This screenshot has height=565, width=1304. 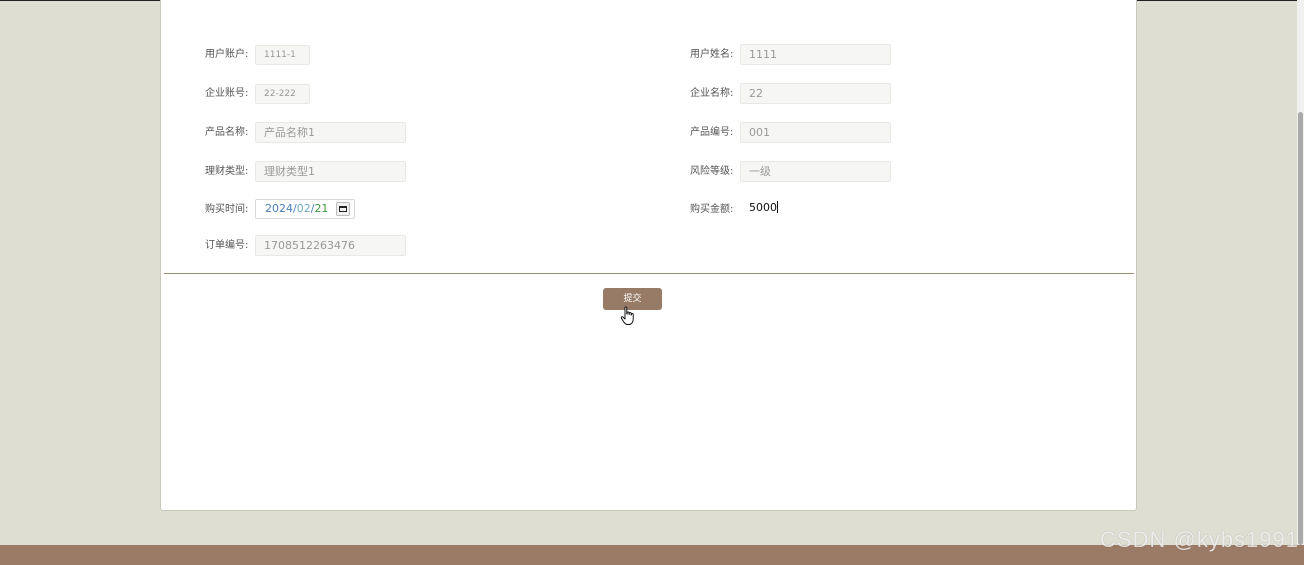 I want to click on product-code-label: 产品编号:, so click(x=712, y=132).